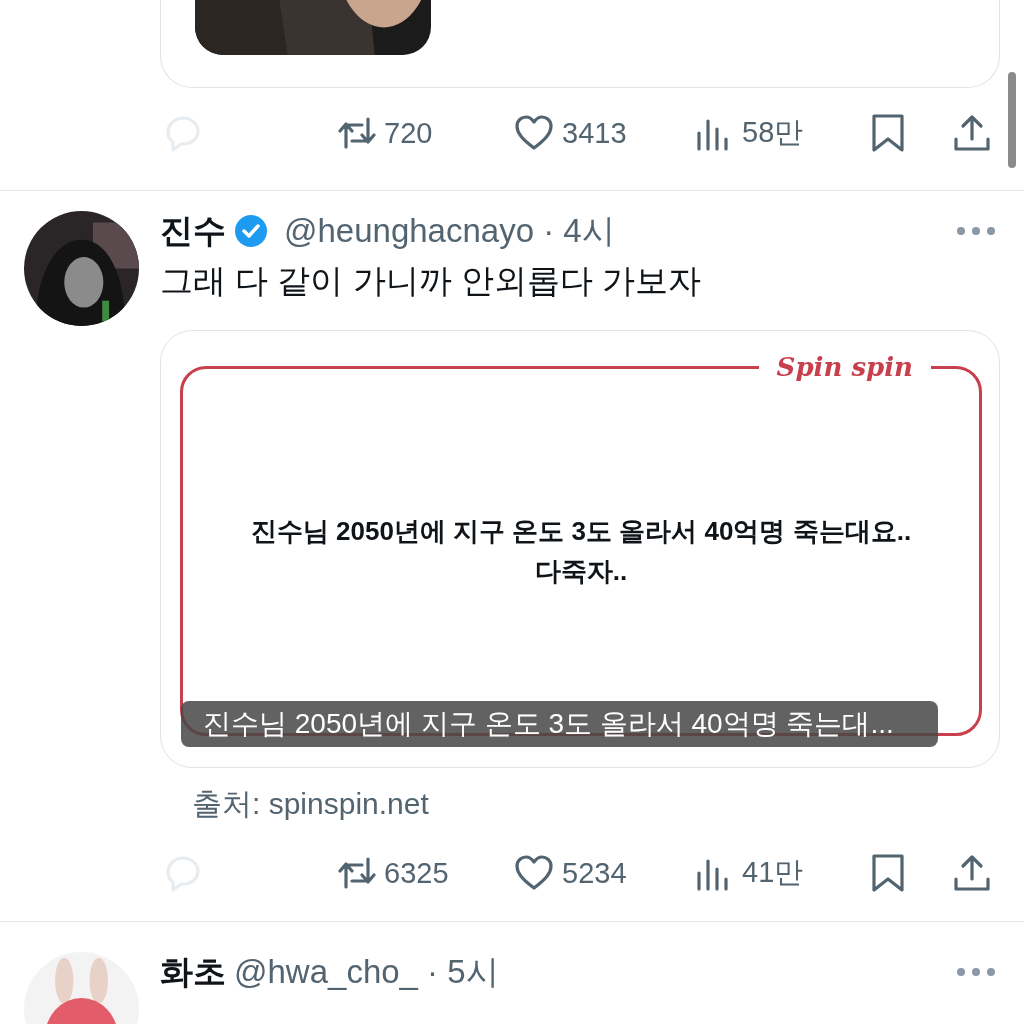 The width and height of the screenshot is (1024, 1024). Describe the element at coordinates (449, 230) in the screenshot. I see `handle-and-time: @heunghacnayo · 4시` at that location.